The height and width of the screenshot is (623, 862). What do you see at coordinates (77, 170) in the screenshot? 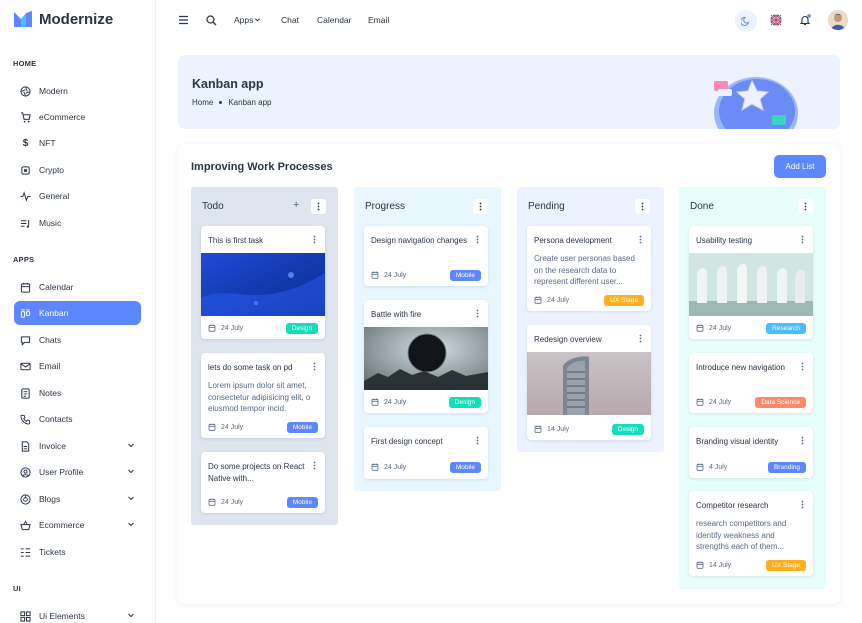
I see `sidebar-item-crypto: Crypto` at bounding box center [77, 170].